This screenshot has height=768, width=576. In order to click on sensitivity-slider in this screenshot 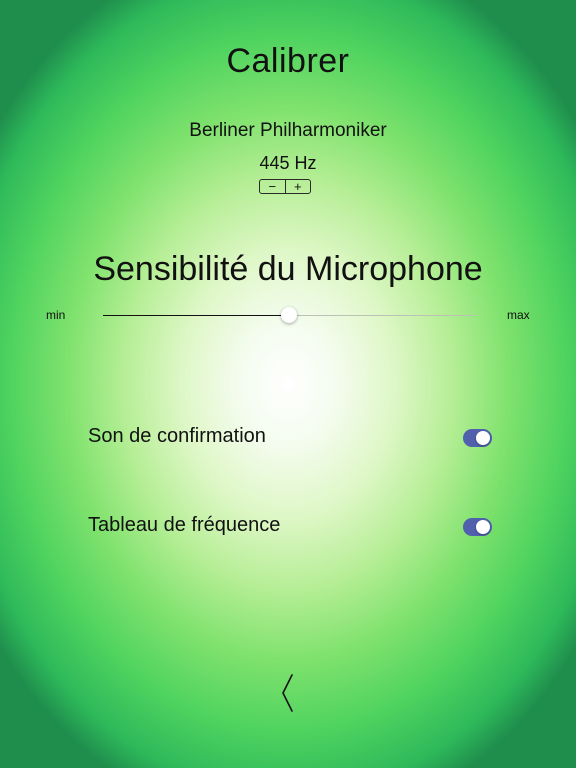, I will do `click(289, 315)`.